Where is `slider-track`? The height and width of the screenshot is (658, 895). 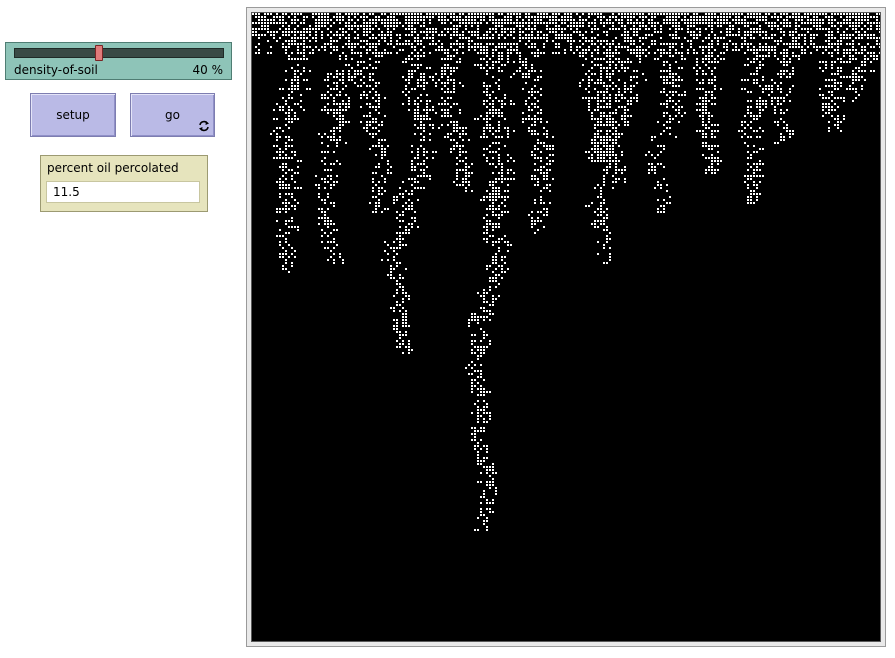 slider-track is located at coordinates (119, 53).